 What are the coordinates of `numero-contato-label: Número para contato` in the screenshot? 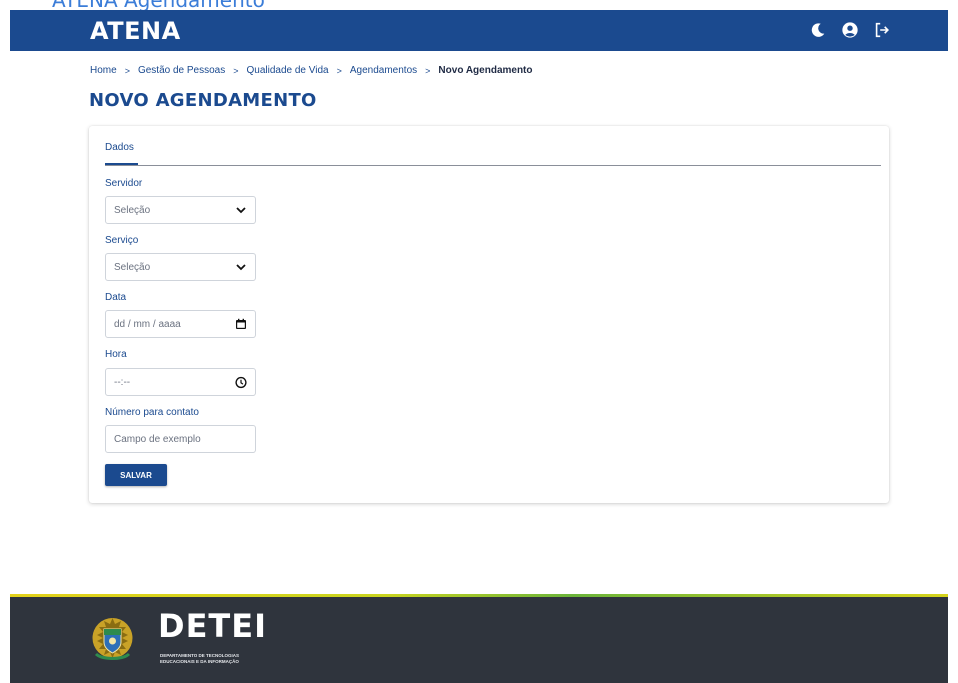 It's located at (152, 412).